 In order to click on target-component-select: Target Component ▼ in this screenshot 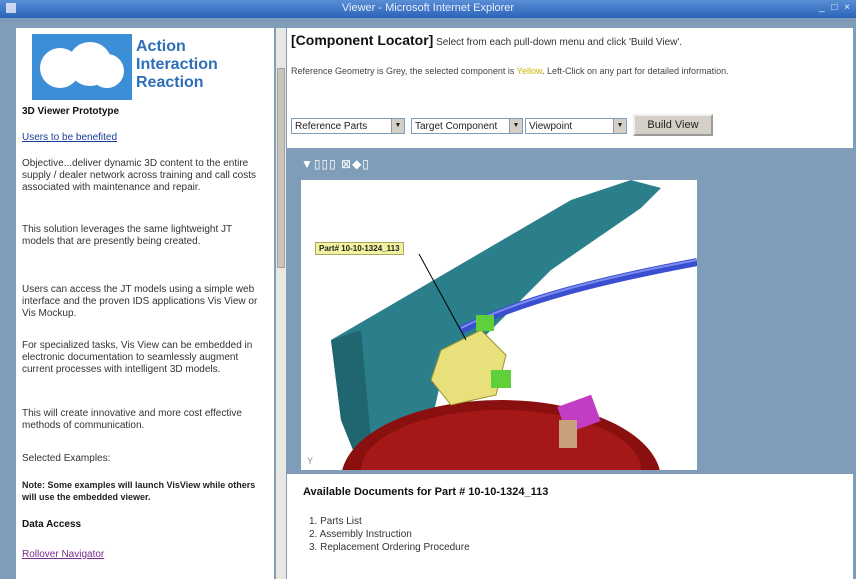, I will do `click(467, 126)`.